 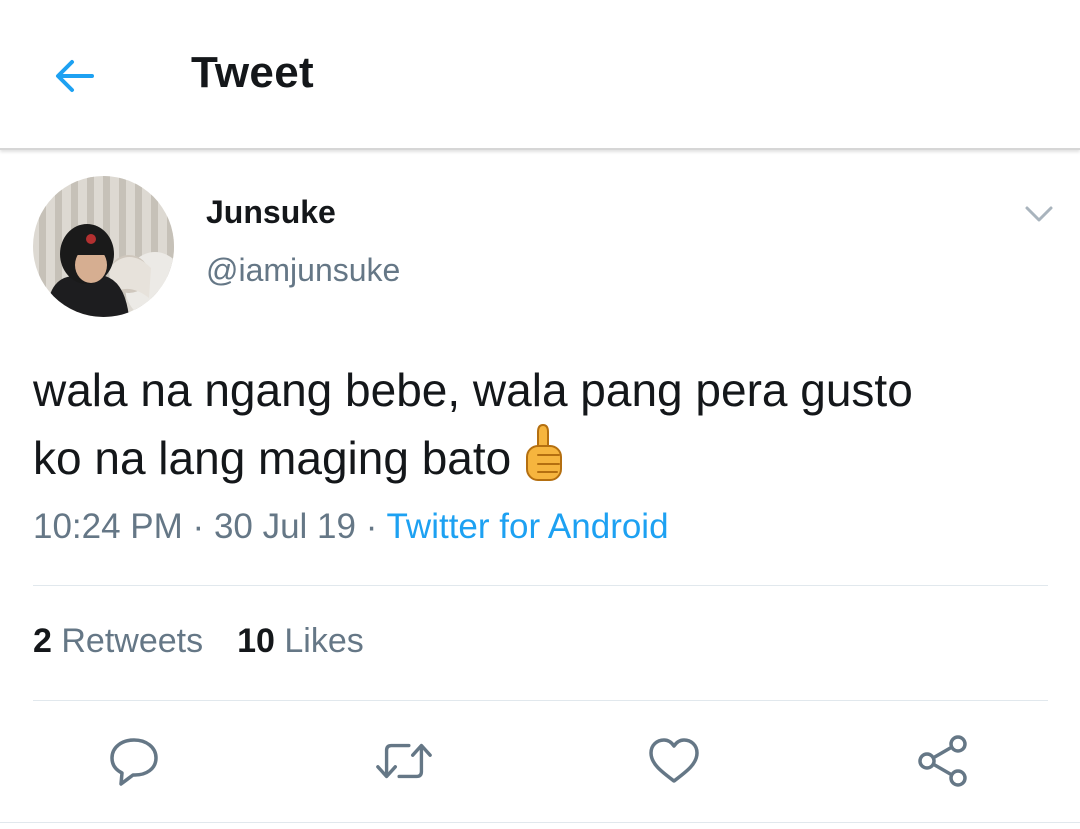 I want to click on avatar-photo, so click(x=103, y=246).